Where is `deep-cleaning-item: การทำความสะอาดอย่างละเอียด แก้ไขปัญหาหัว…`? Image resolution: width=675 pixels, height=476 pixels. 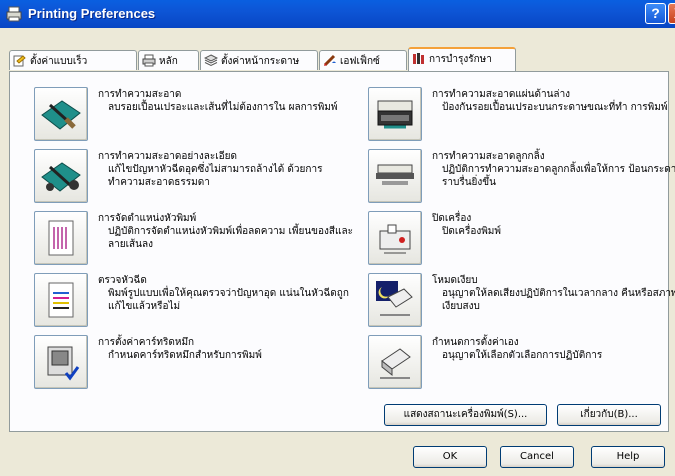
deep-cleaning-item: การทำความสะอาดอย่างละเอียด แก้ไขปัญหาหัว… is located at coordinates (199, 179).